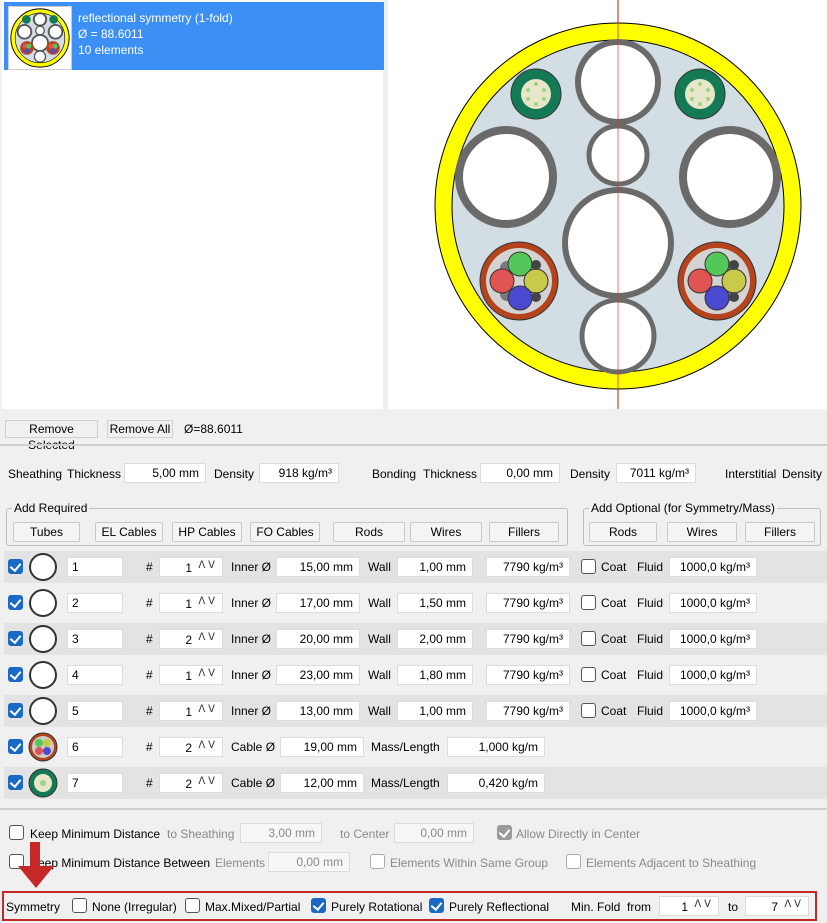 The width and height of the screenshot is (827, 923). I want to click on inner-diameter-input: 23,00 mm, so click(318, 675).